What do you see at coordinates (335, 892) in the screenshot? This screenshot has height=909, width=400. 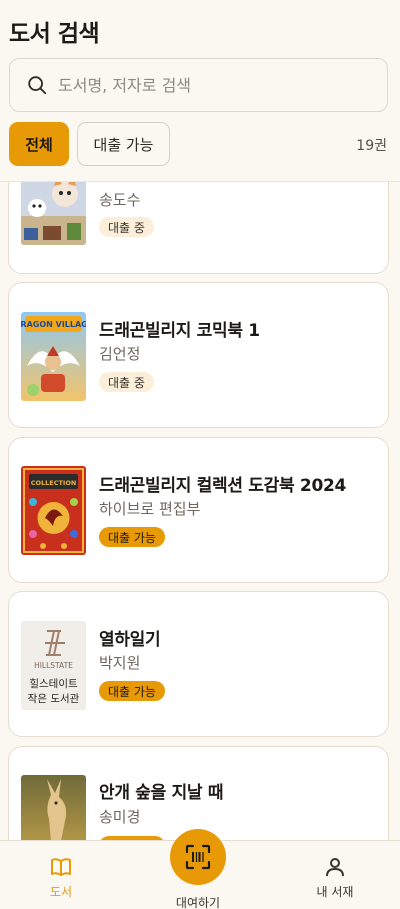 I see `nav-shelf-label: 내 서재` at bounding box center [335, 892].